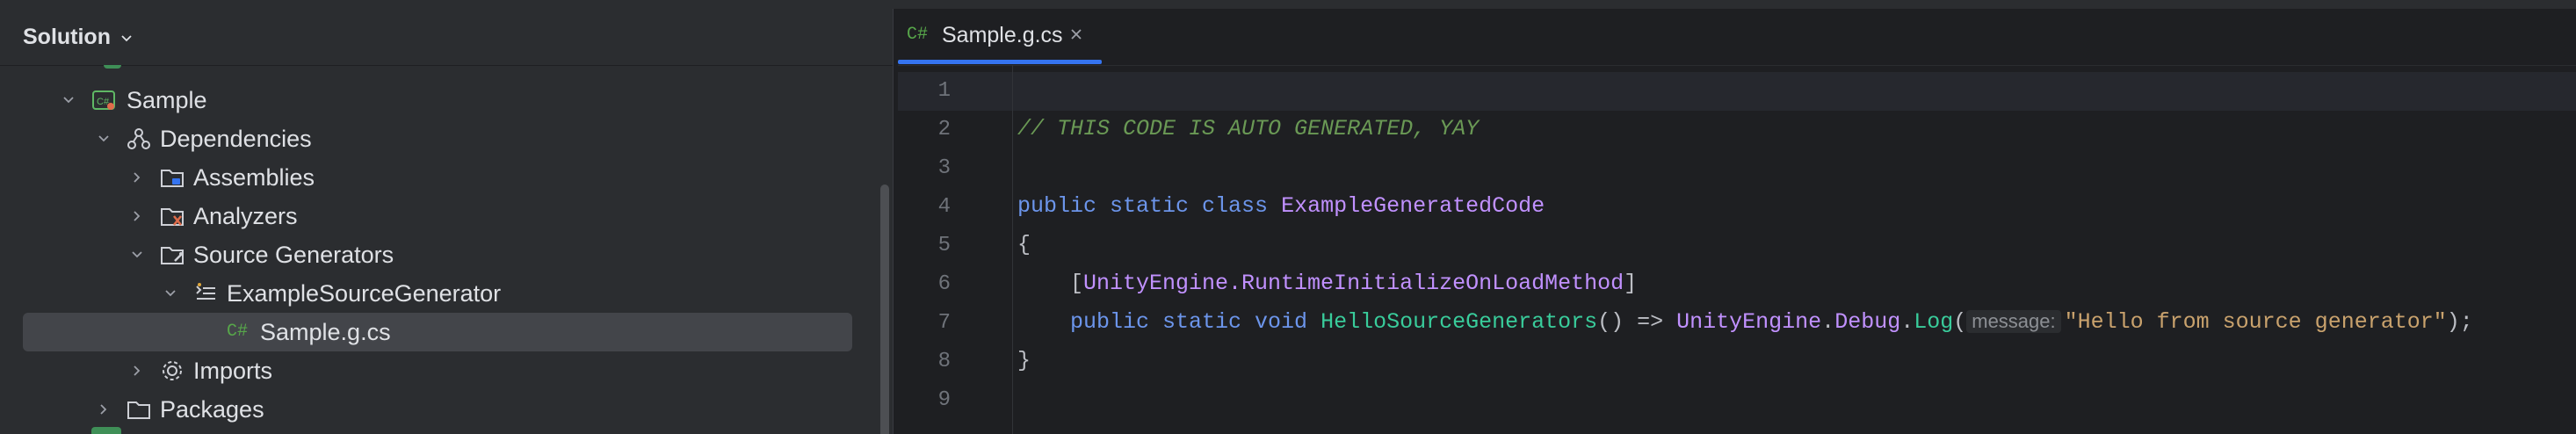 The height and width of the screenshot is (434, 2576). Describe the element at coordinates (944, 323) in the screenshot. I see `line-number: 7` at that location.